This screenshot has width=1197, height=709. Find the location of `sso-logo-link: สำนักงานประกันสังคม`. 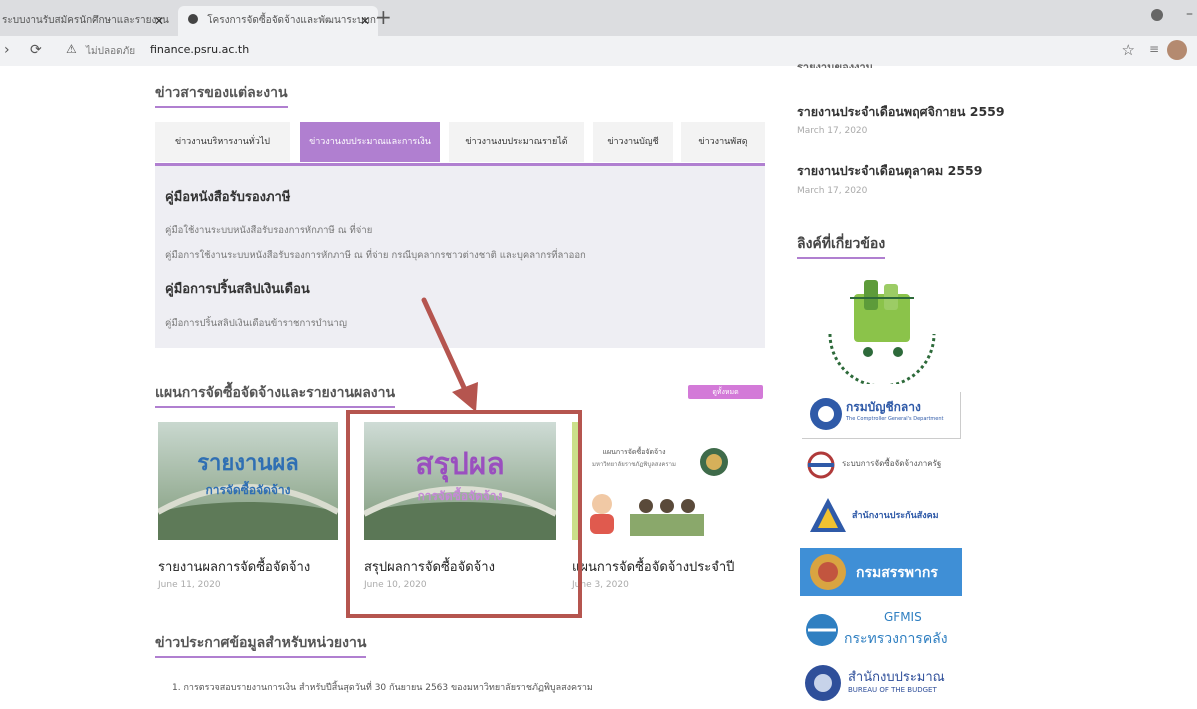

sso-logo-link: สำนักงานประกันสังคม is located at coordinates (887, 518).